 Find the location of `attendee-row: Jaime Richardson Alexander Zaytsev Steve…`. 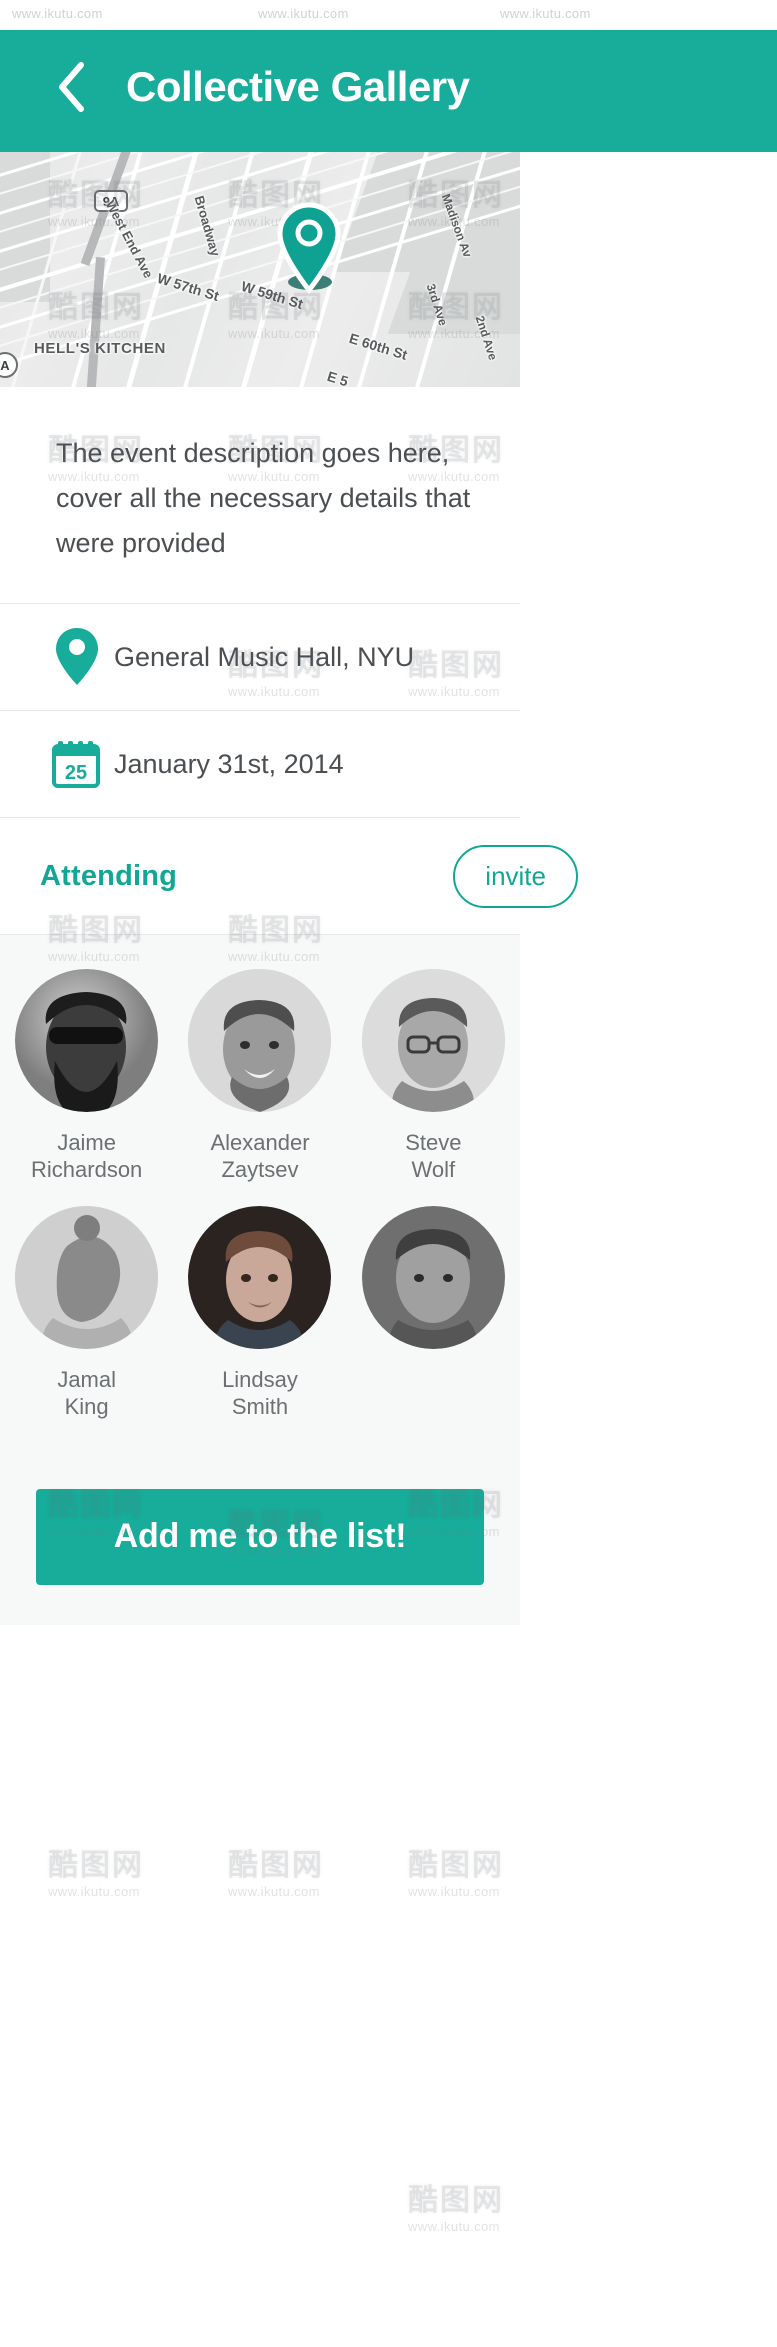

attendee-row: Jaime Richardson Alexander Zaytsev Steve… is located at coordinates (260, 1087).